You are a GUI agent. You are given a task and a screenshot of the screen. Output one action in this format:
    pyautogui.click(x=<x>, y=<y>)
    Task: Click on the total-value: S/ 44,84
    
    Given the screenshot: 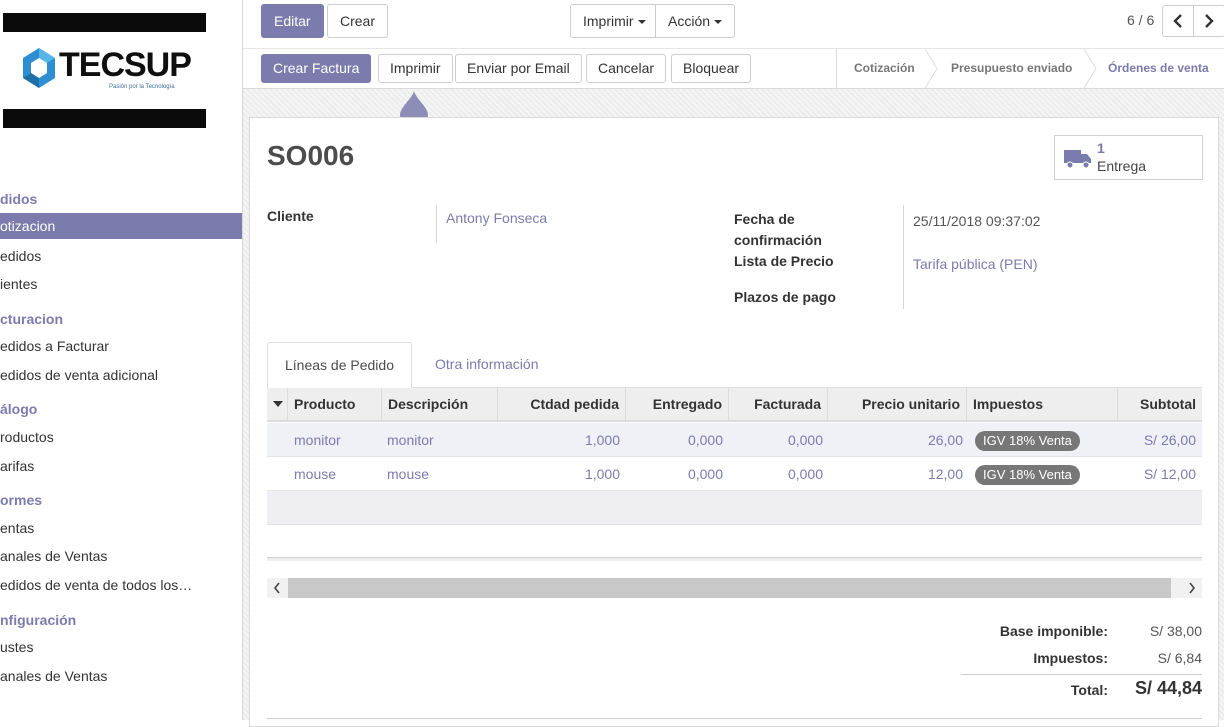 What is the action you would take?
    pyautogui.click(x=1168, y=688)
    